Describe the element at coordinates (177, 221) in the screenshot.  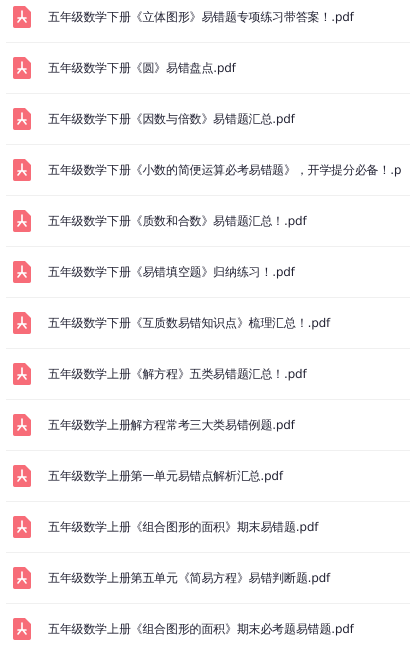
I see `file-name: 五年级数学下册《质数和合数》易错题汇总！.pdf` at that location.